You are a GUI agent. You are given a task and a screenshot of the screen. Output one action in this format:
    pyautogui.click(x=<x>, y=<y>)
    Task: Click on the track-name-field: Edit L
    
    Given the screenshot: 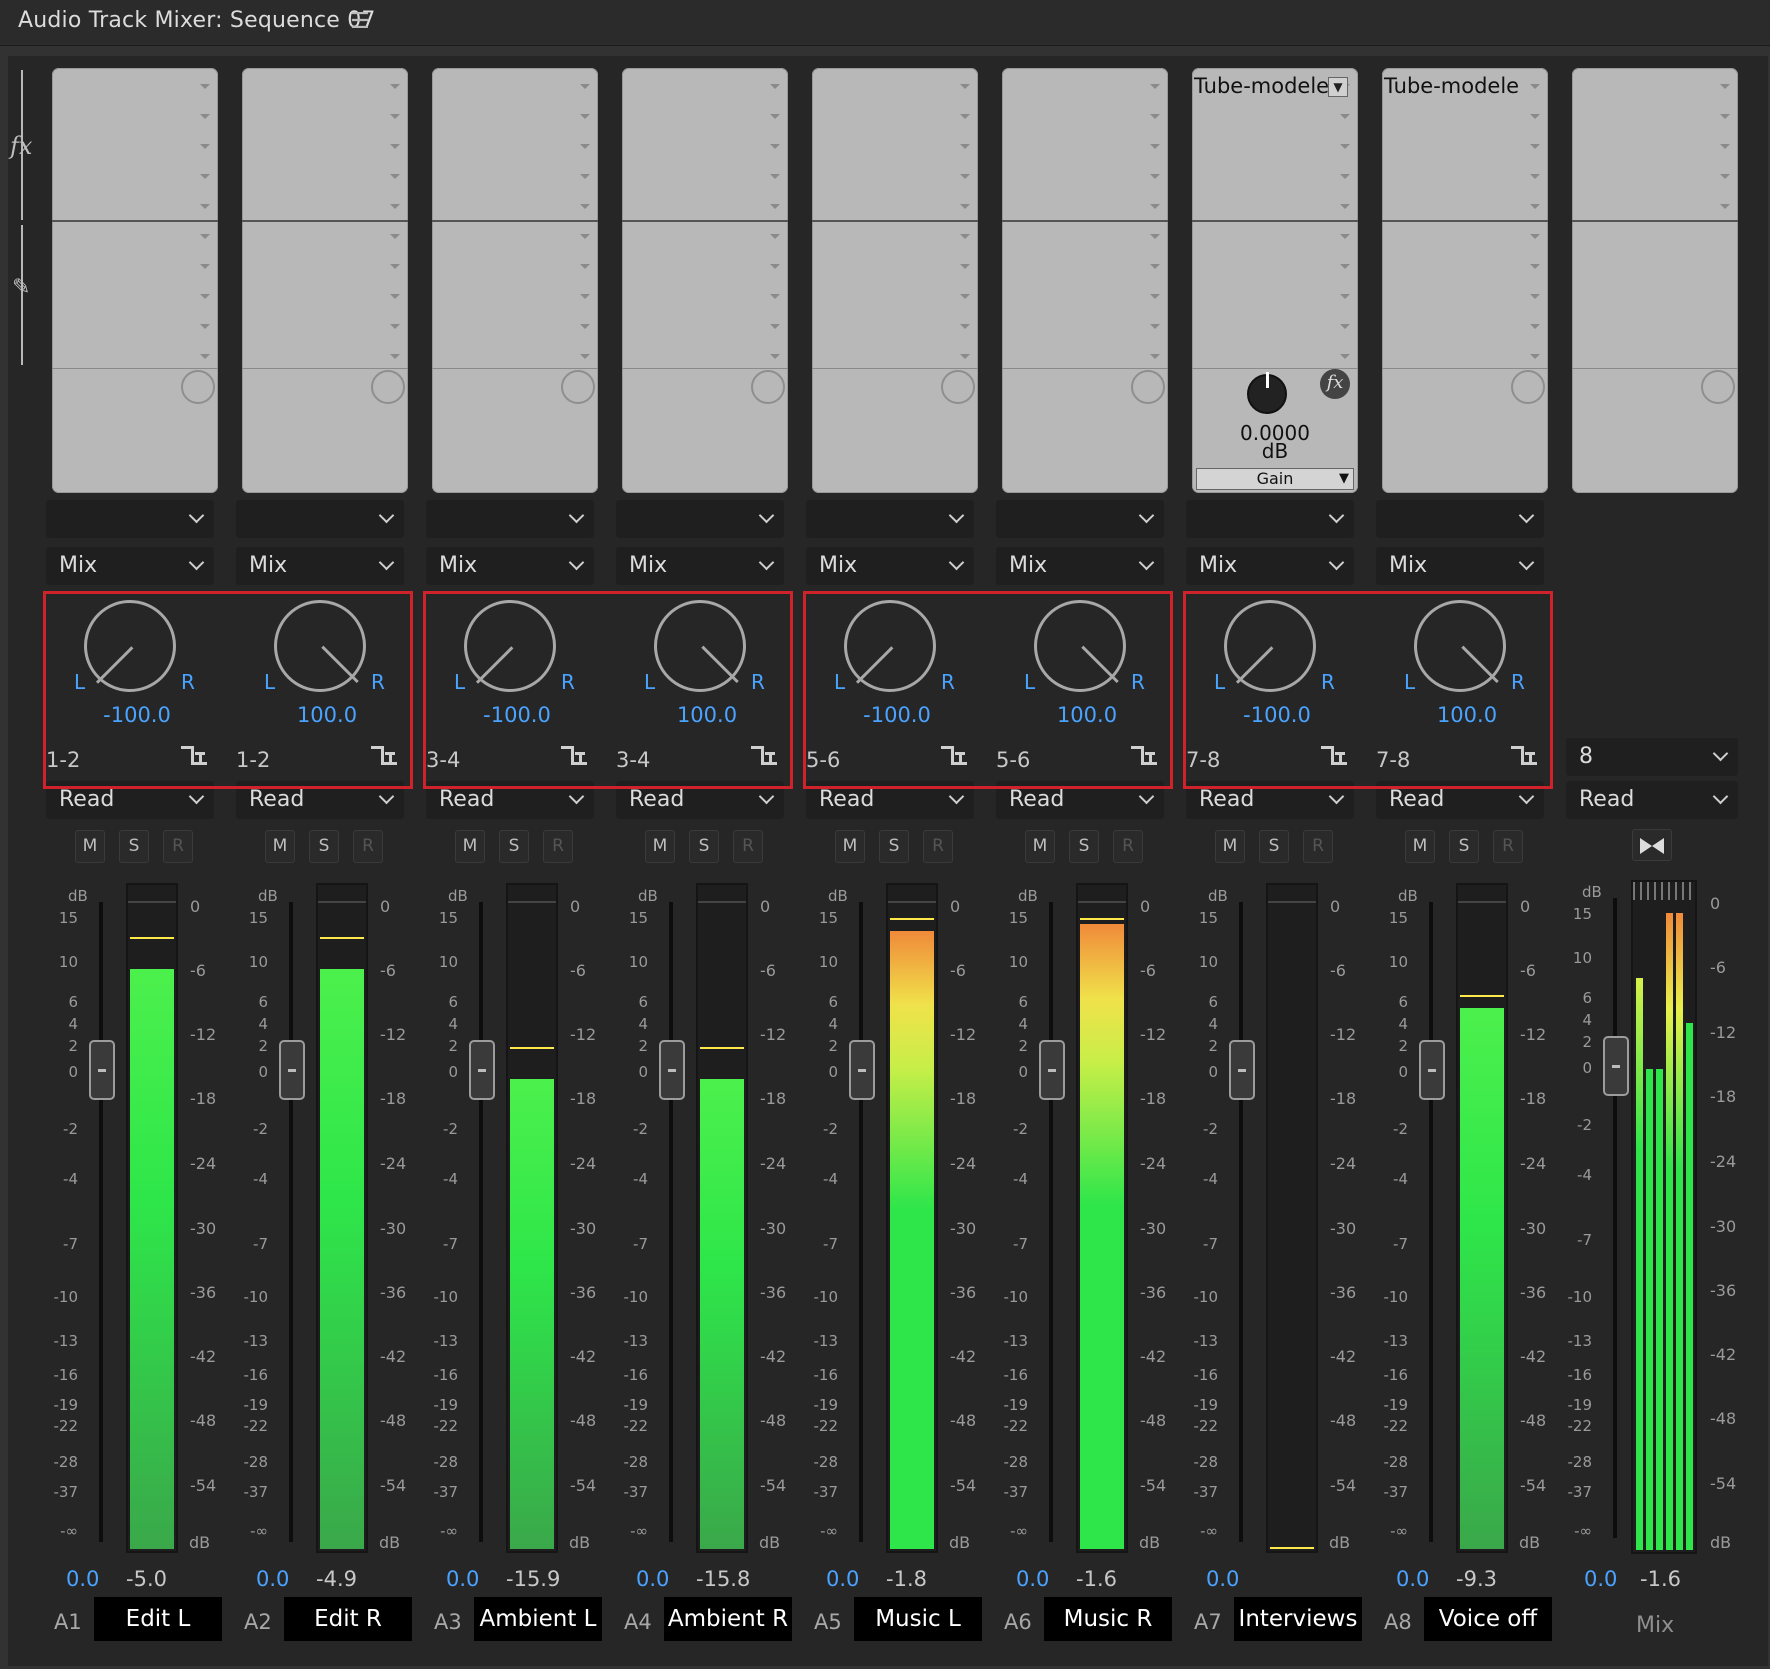 What is the action you would take?
    pyautogui.click(x=158, y=1619)
    